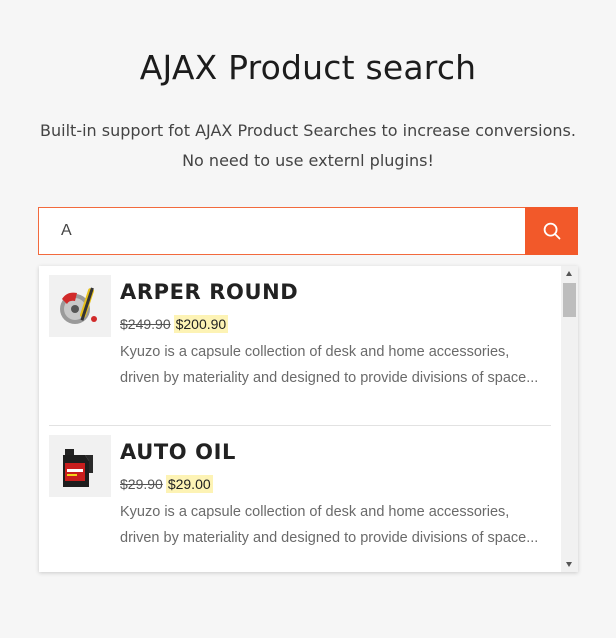 Image resolution: width=616 pixels, height=638 pixels. I want to click on results-scrollbar, so click(569, 419).